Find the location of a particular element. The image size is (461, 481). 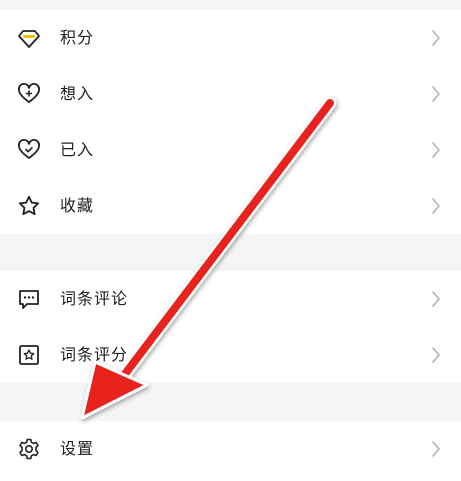

menu-item-label: 积分 is located at coordinates (77, 37).